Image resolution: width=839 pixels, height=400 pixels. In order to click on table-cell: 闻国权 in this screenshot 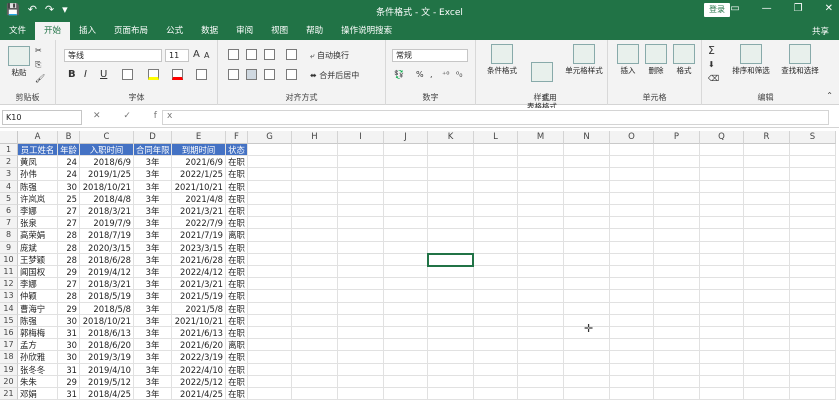, I will do `click(38, 272)`.